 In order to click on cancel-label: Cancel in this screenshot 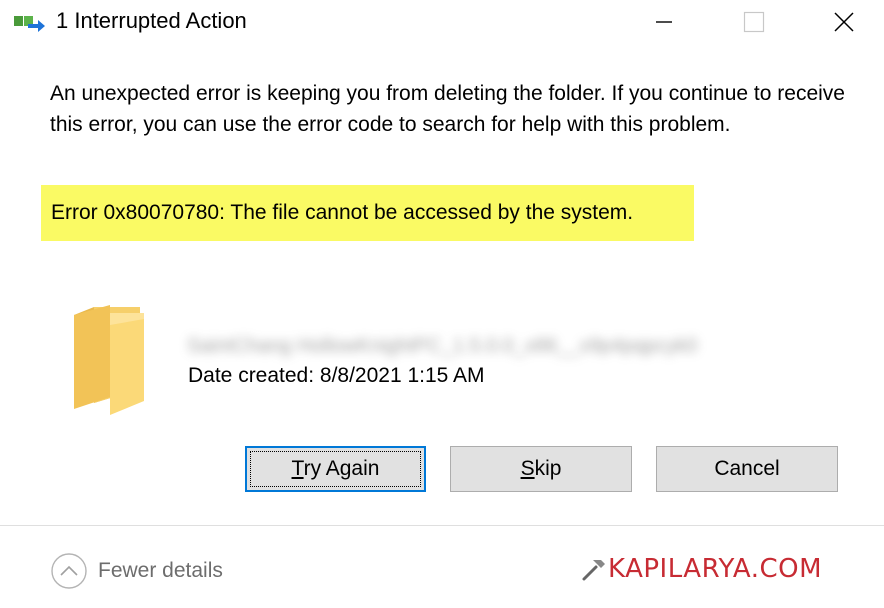, I will do `click(747, 468)`.